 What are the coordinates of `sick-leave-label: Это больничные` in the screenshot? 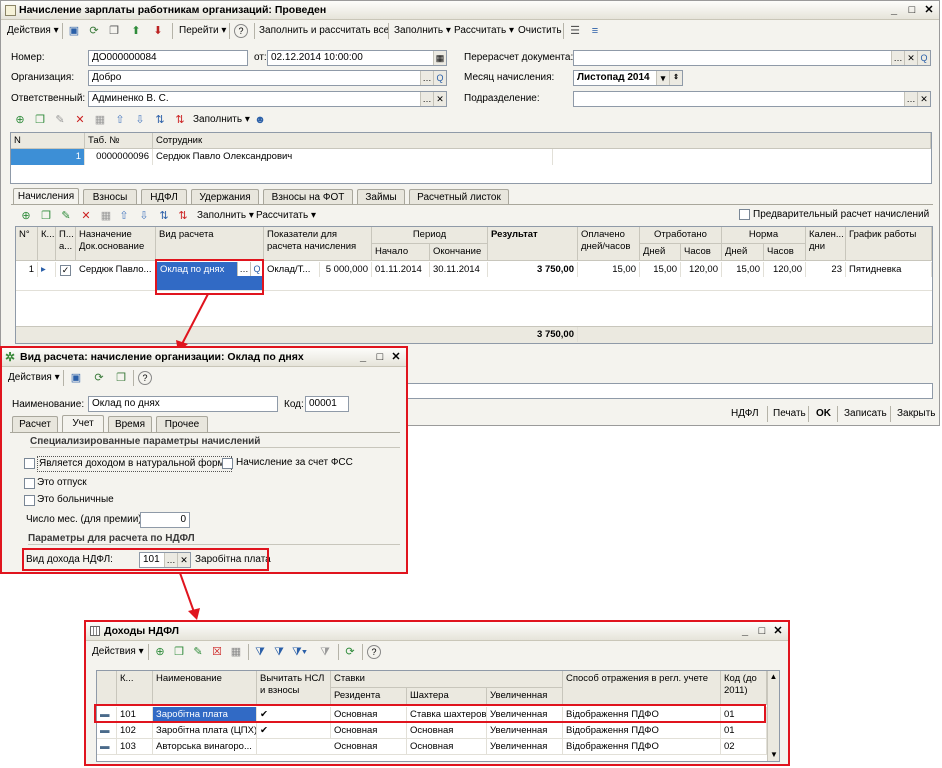 It's located at (75, 499).